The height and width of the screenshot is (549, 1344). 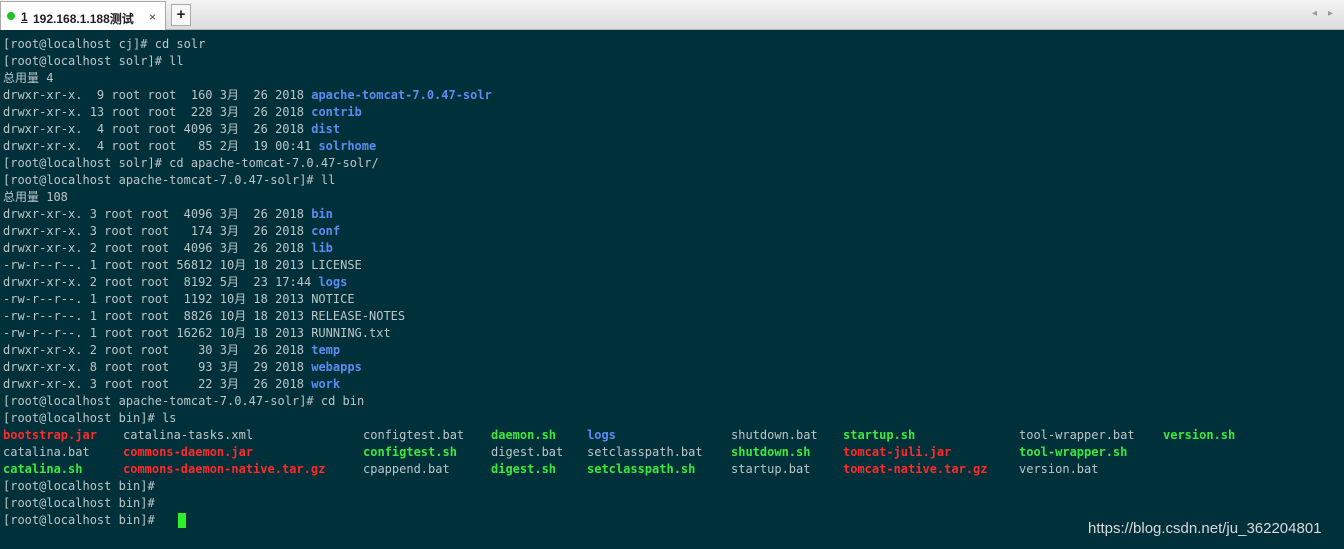 I want to click on tab-title: 192.168.1.188测试, so click(x=83, y=19).